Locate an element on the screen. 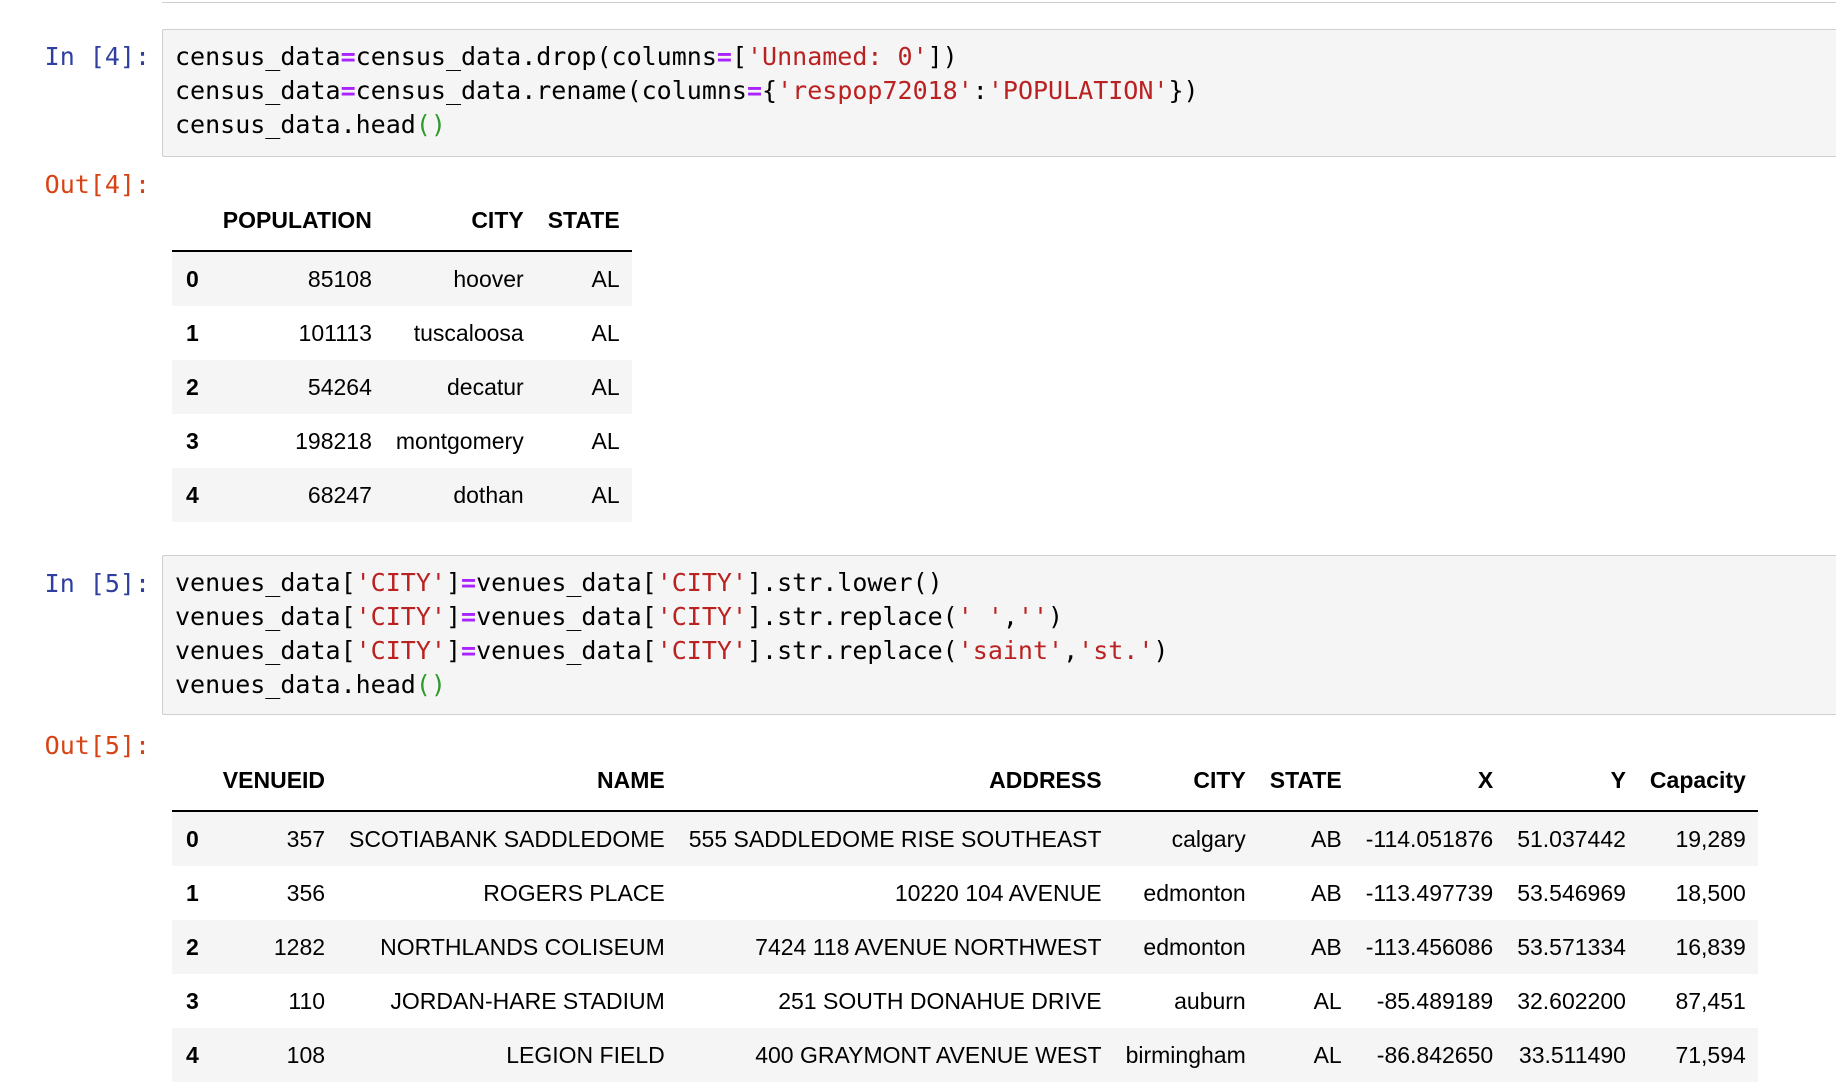 Image resolution: width=1836 pixels, height=1084 pixels. table-cell: 85108 is located at coordinates (339, 278).